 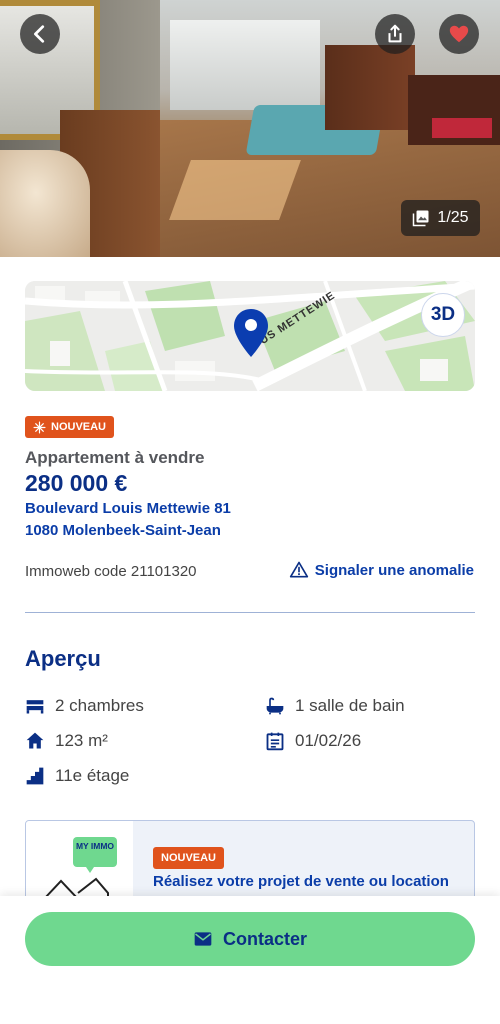 What do you see at coordinates (370, 87) in the screenshot?
I see `photo-cabinet` at bounding box center [370, 87].